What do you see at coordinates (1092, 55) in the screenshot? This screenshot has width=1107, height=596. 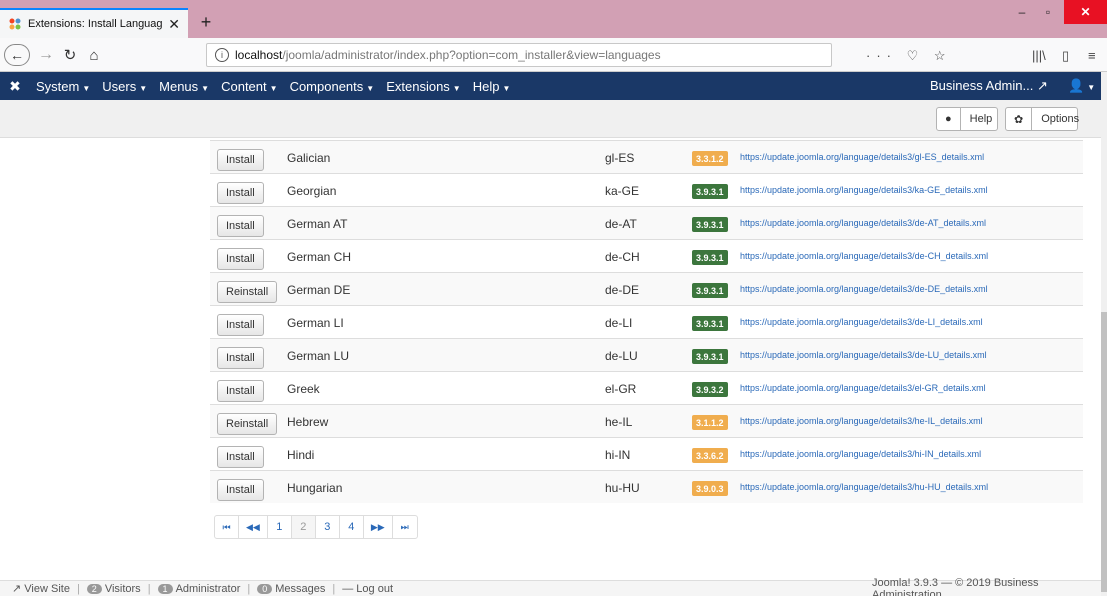 I see `hamburger-menu-icon: ≡` at bounding box center [1092, 55].